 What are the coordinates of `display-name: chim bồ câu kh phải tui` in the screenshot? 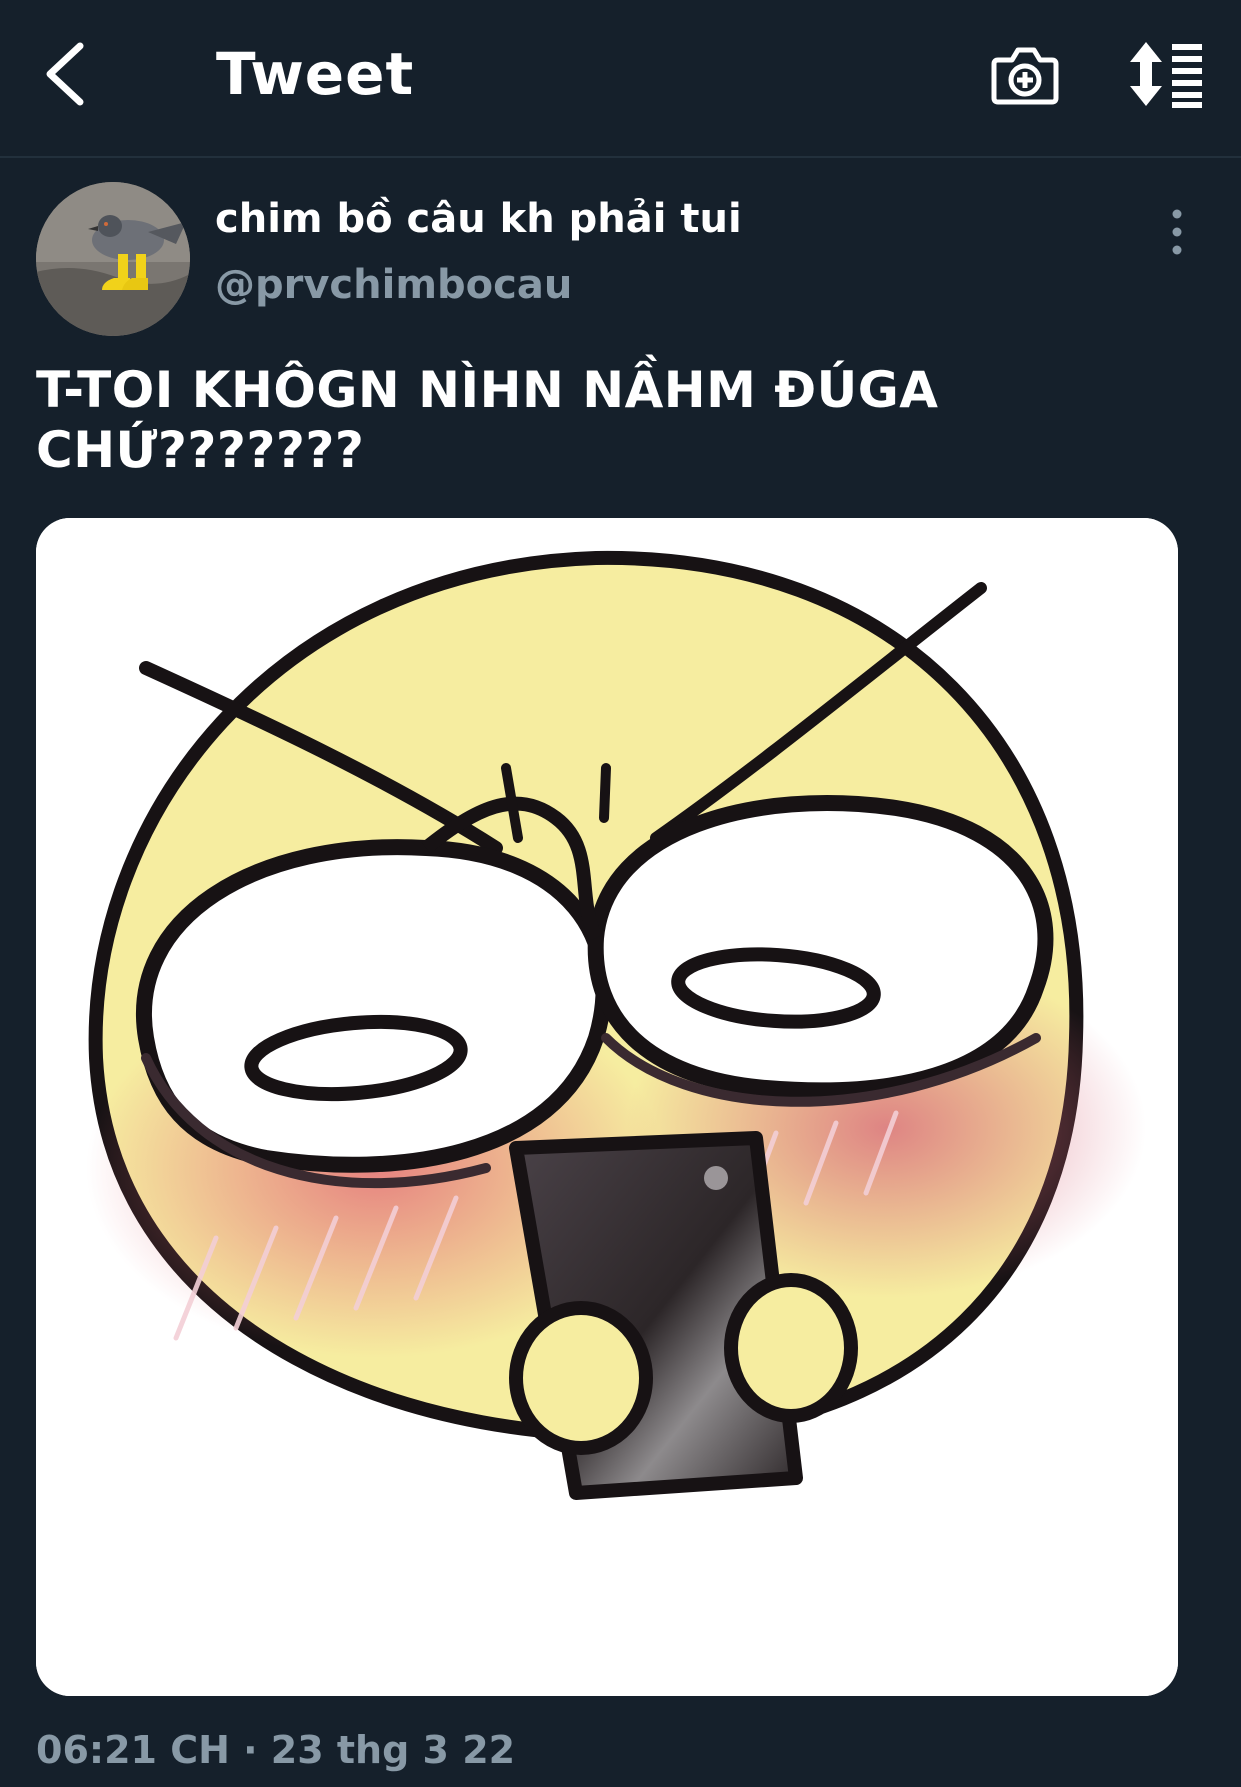 It's located at (478, 219).